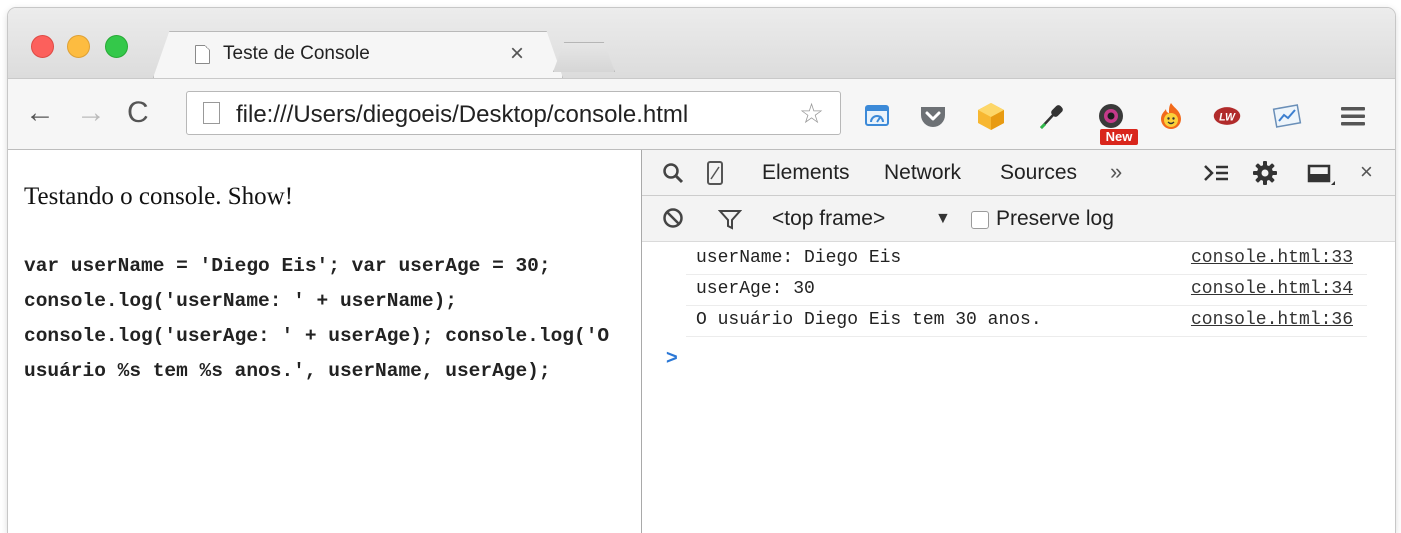 This screenshot has width=1401, height=533. I want to click on search-icon, so click(673, 173).